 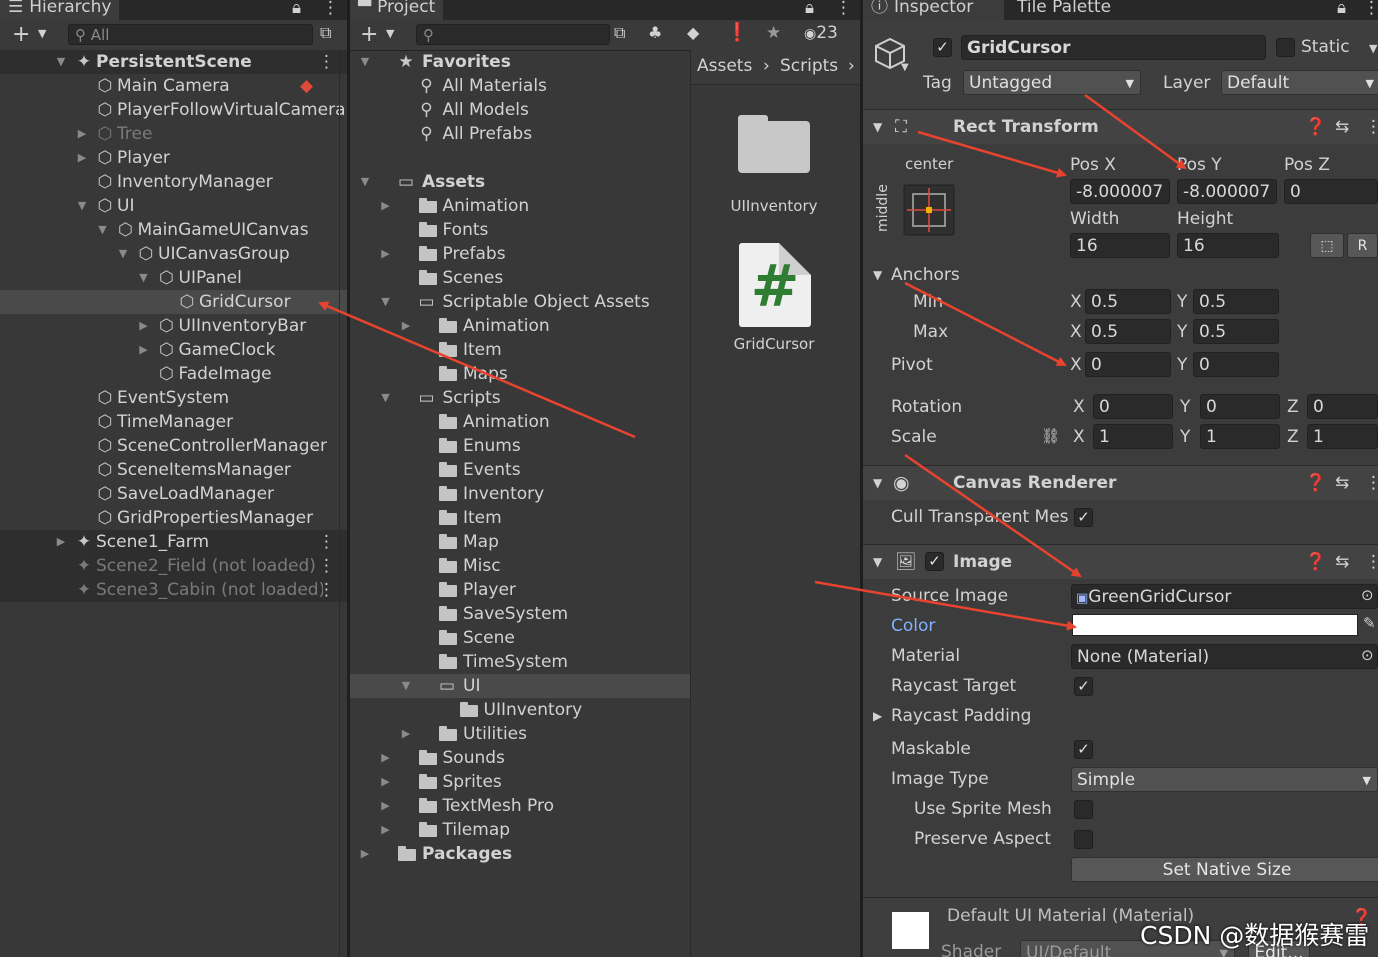 What do you see at coordinates (775, 285) in the screenshot?
I see `asset-gridcursor: #` at bounding box center [775, 285].